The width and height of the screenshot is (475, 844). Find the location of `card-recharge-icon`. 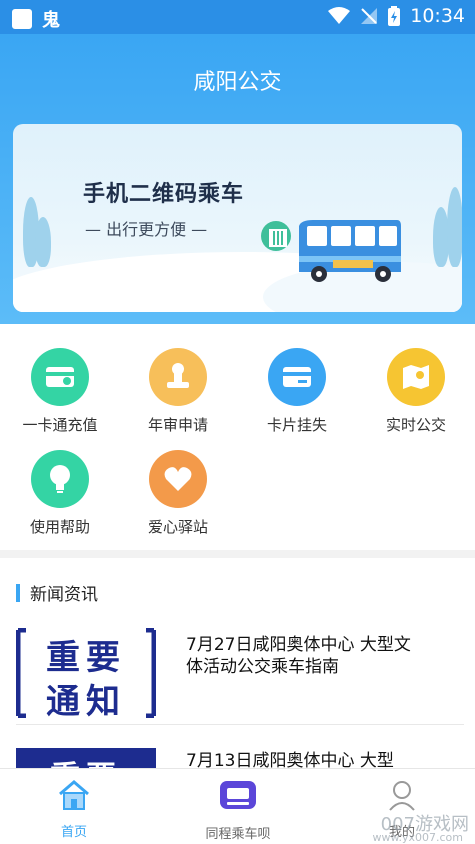

card-recharge-icon is located at coordinates (60, 377).